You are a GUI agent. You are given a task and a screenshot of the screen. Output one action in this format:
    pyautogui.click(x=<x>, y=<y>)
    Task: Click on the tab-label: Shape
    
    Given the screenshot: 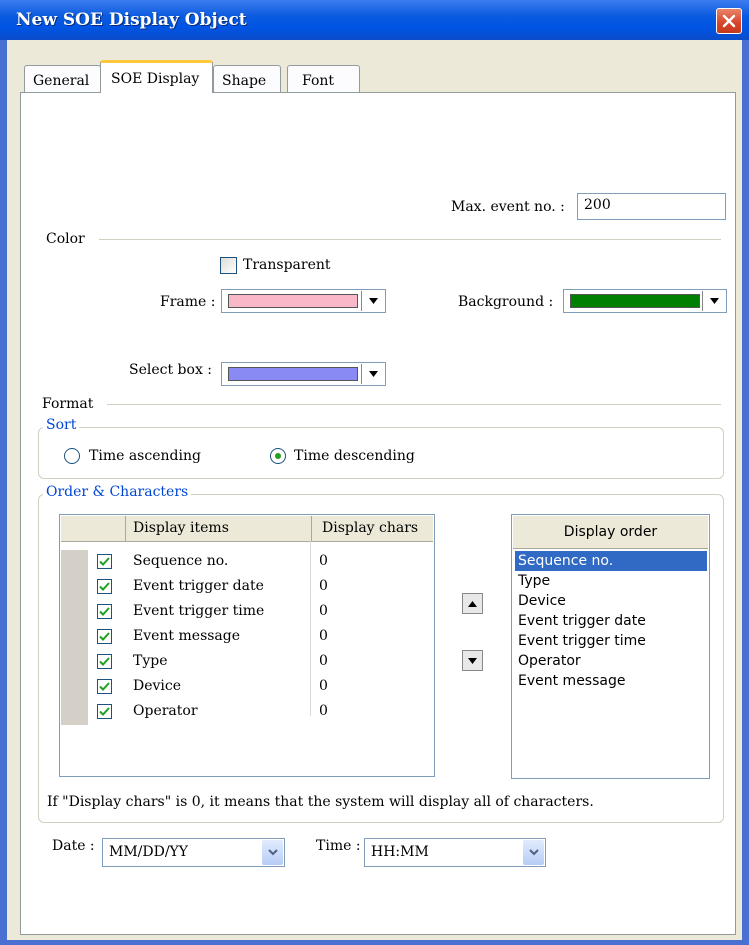 What is the action you would take?
    pyautogui.click(x=244, y=81)
    